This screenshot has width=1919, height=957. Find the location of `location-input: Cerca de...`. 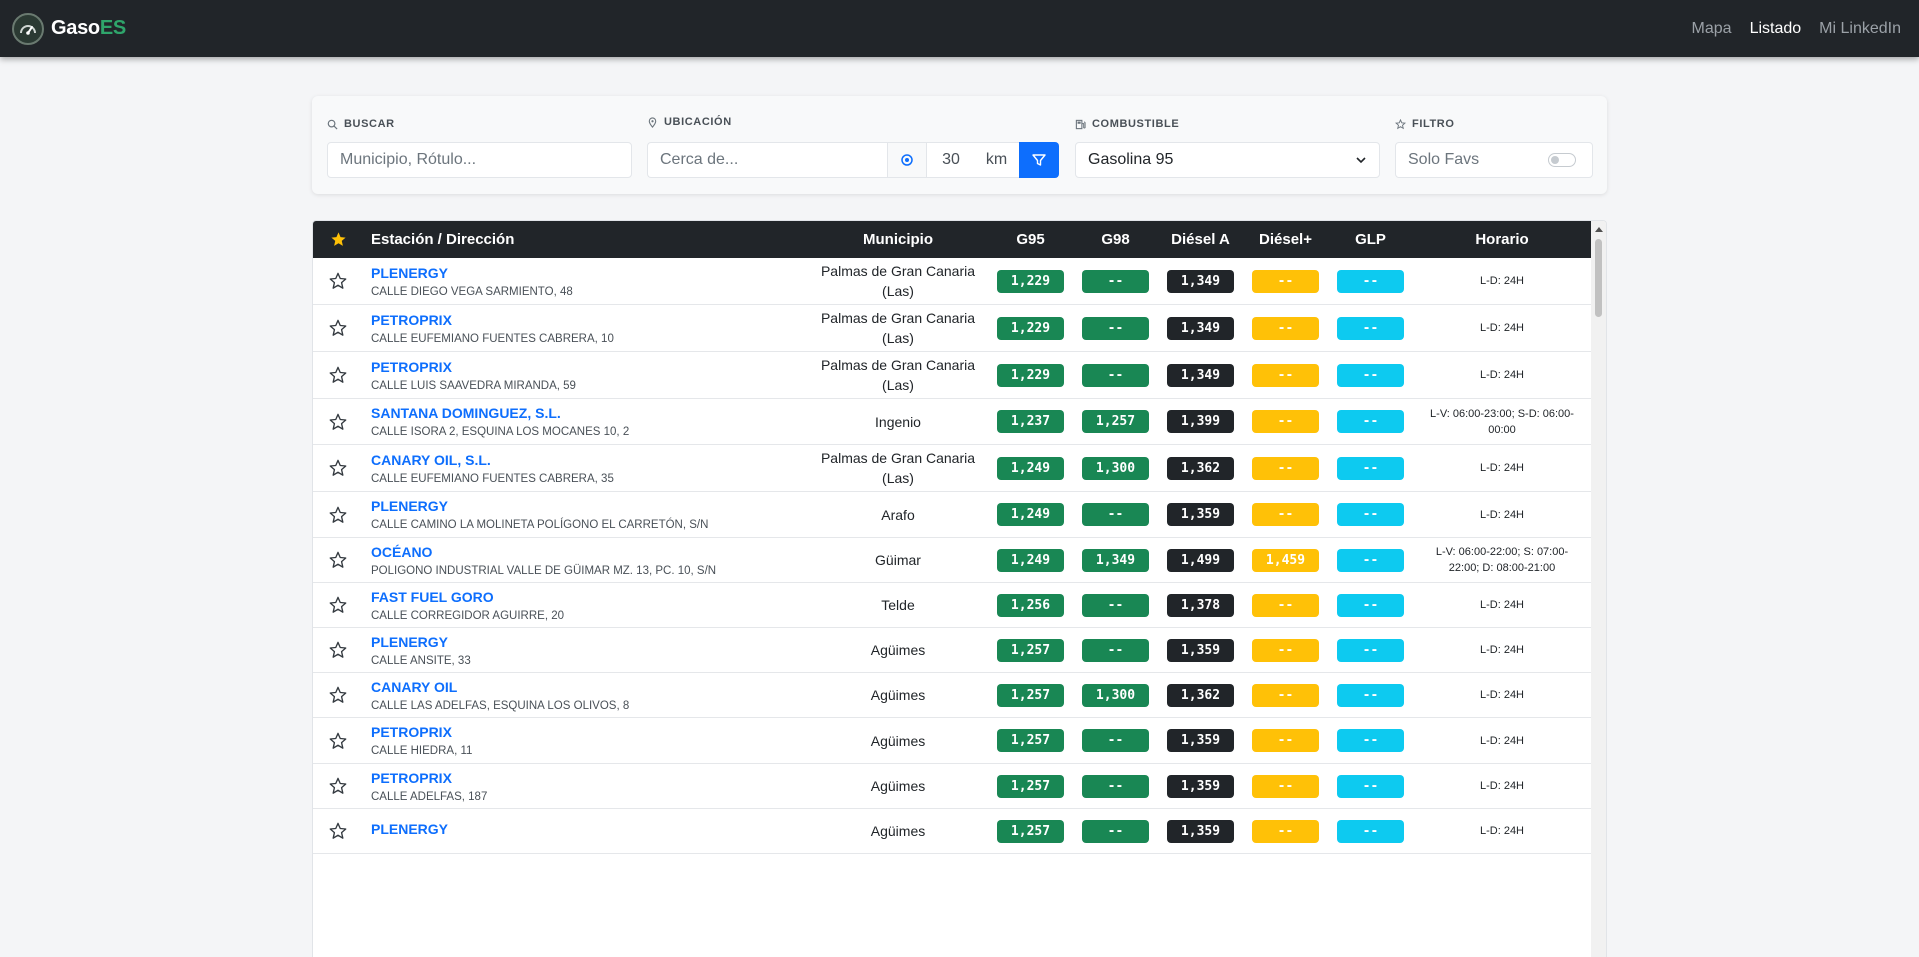

location-input: Cerca de... is located at coordinates (767, 160).